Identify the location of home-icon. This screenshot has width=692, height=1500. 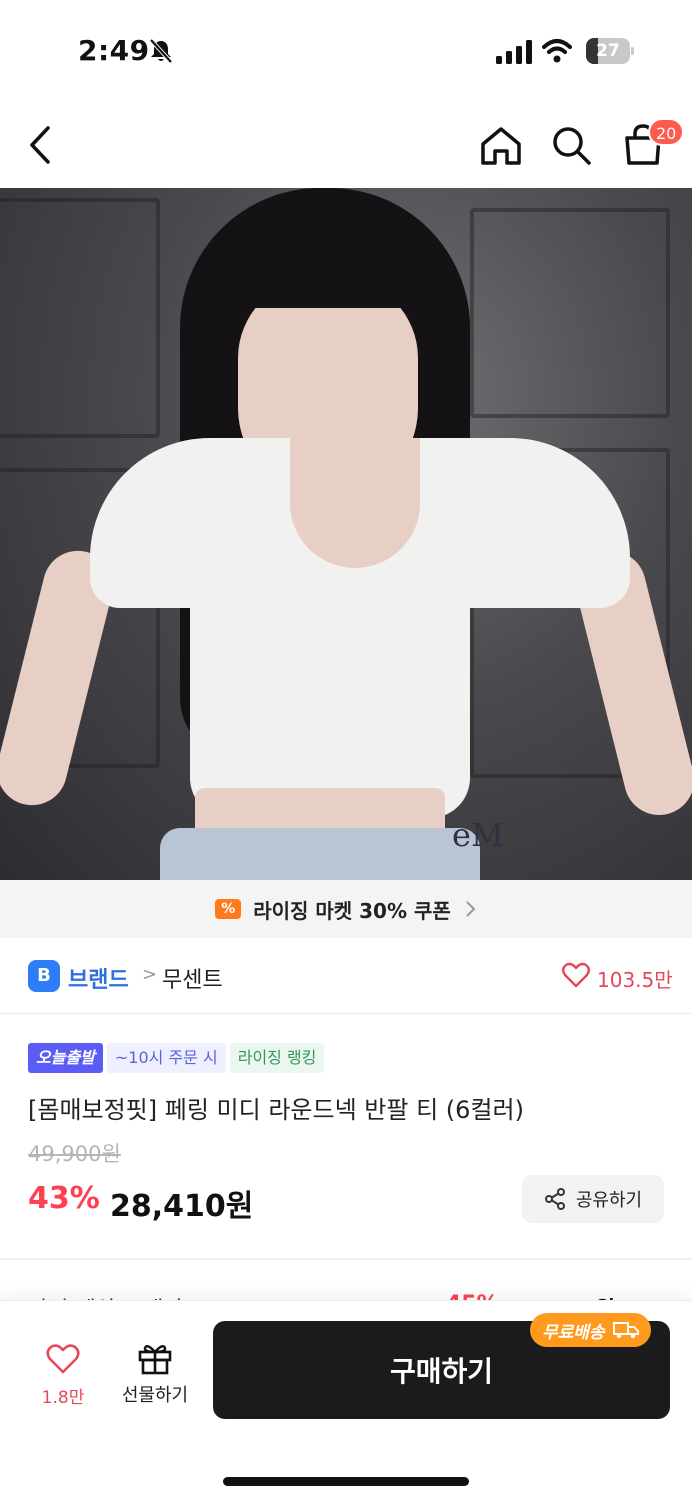
(501, 146).